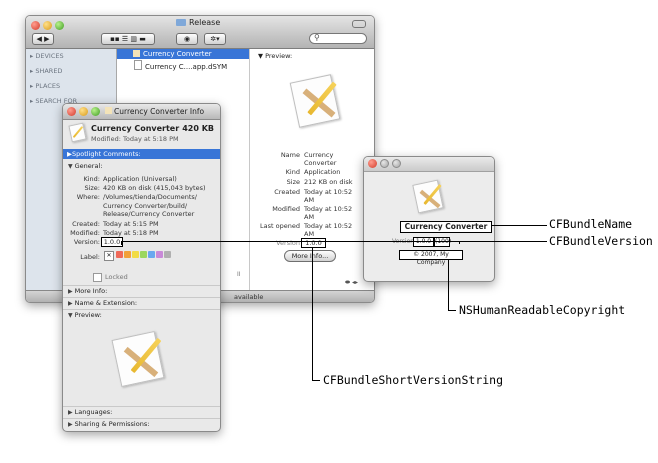 The width and height of the screenshot is (658, 463). What do you see at coordinates (135, 139) in the screenshot?
I see `info-modified: Modified: Today at 5:18 PM` at bounding box center [135, 139].